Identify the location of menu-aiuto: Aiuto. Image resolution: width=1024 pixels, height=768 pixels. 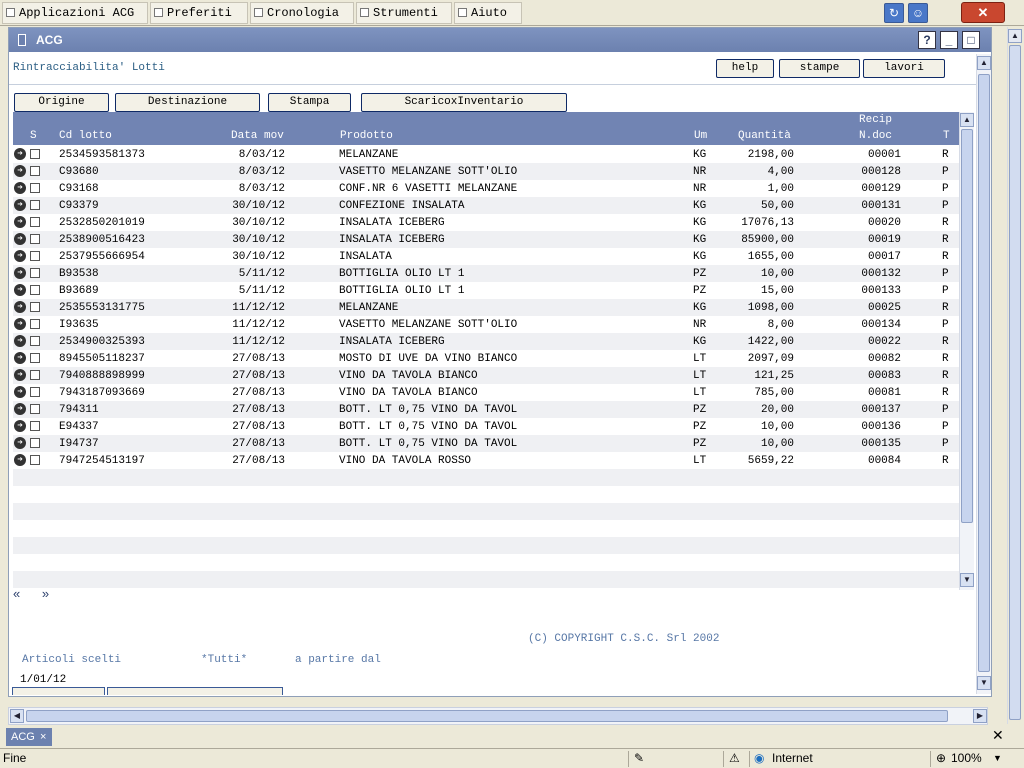
(488, 13).